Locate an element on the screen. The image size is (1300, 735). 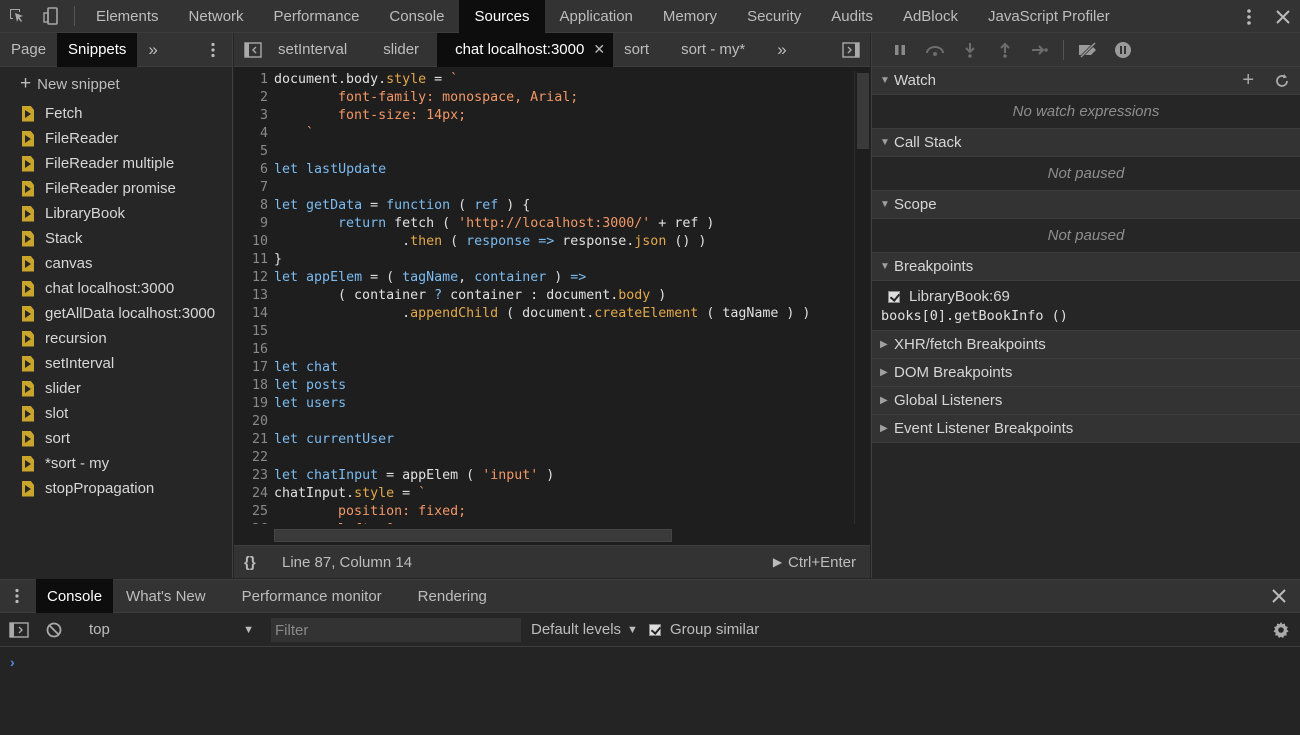
line-number: 6 is located at coordinates (254, 170).